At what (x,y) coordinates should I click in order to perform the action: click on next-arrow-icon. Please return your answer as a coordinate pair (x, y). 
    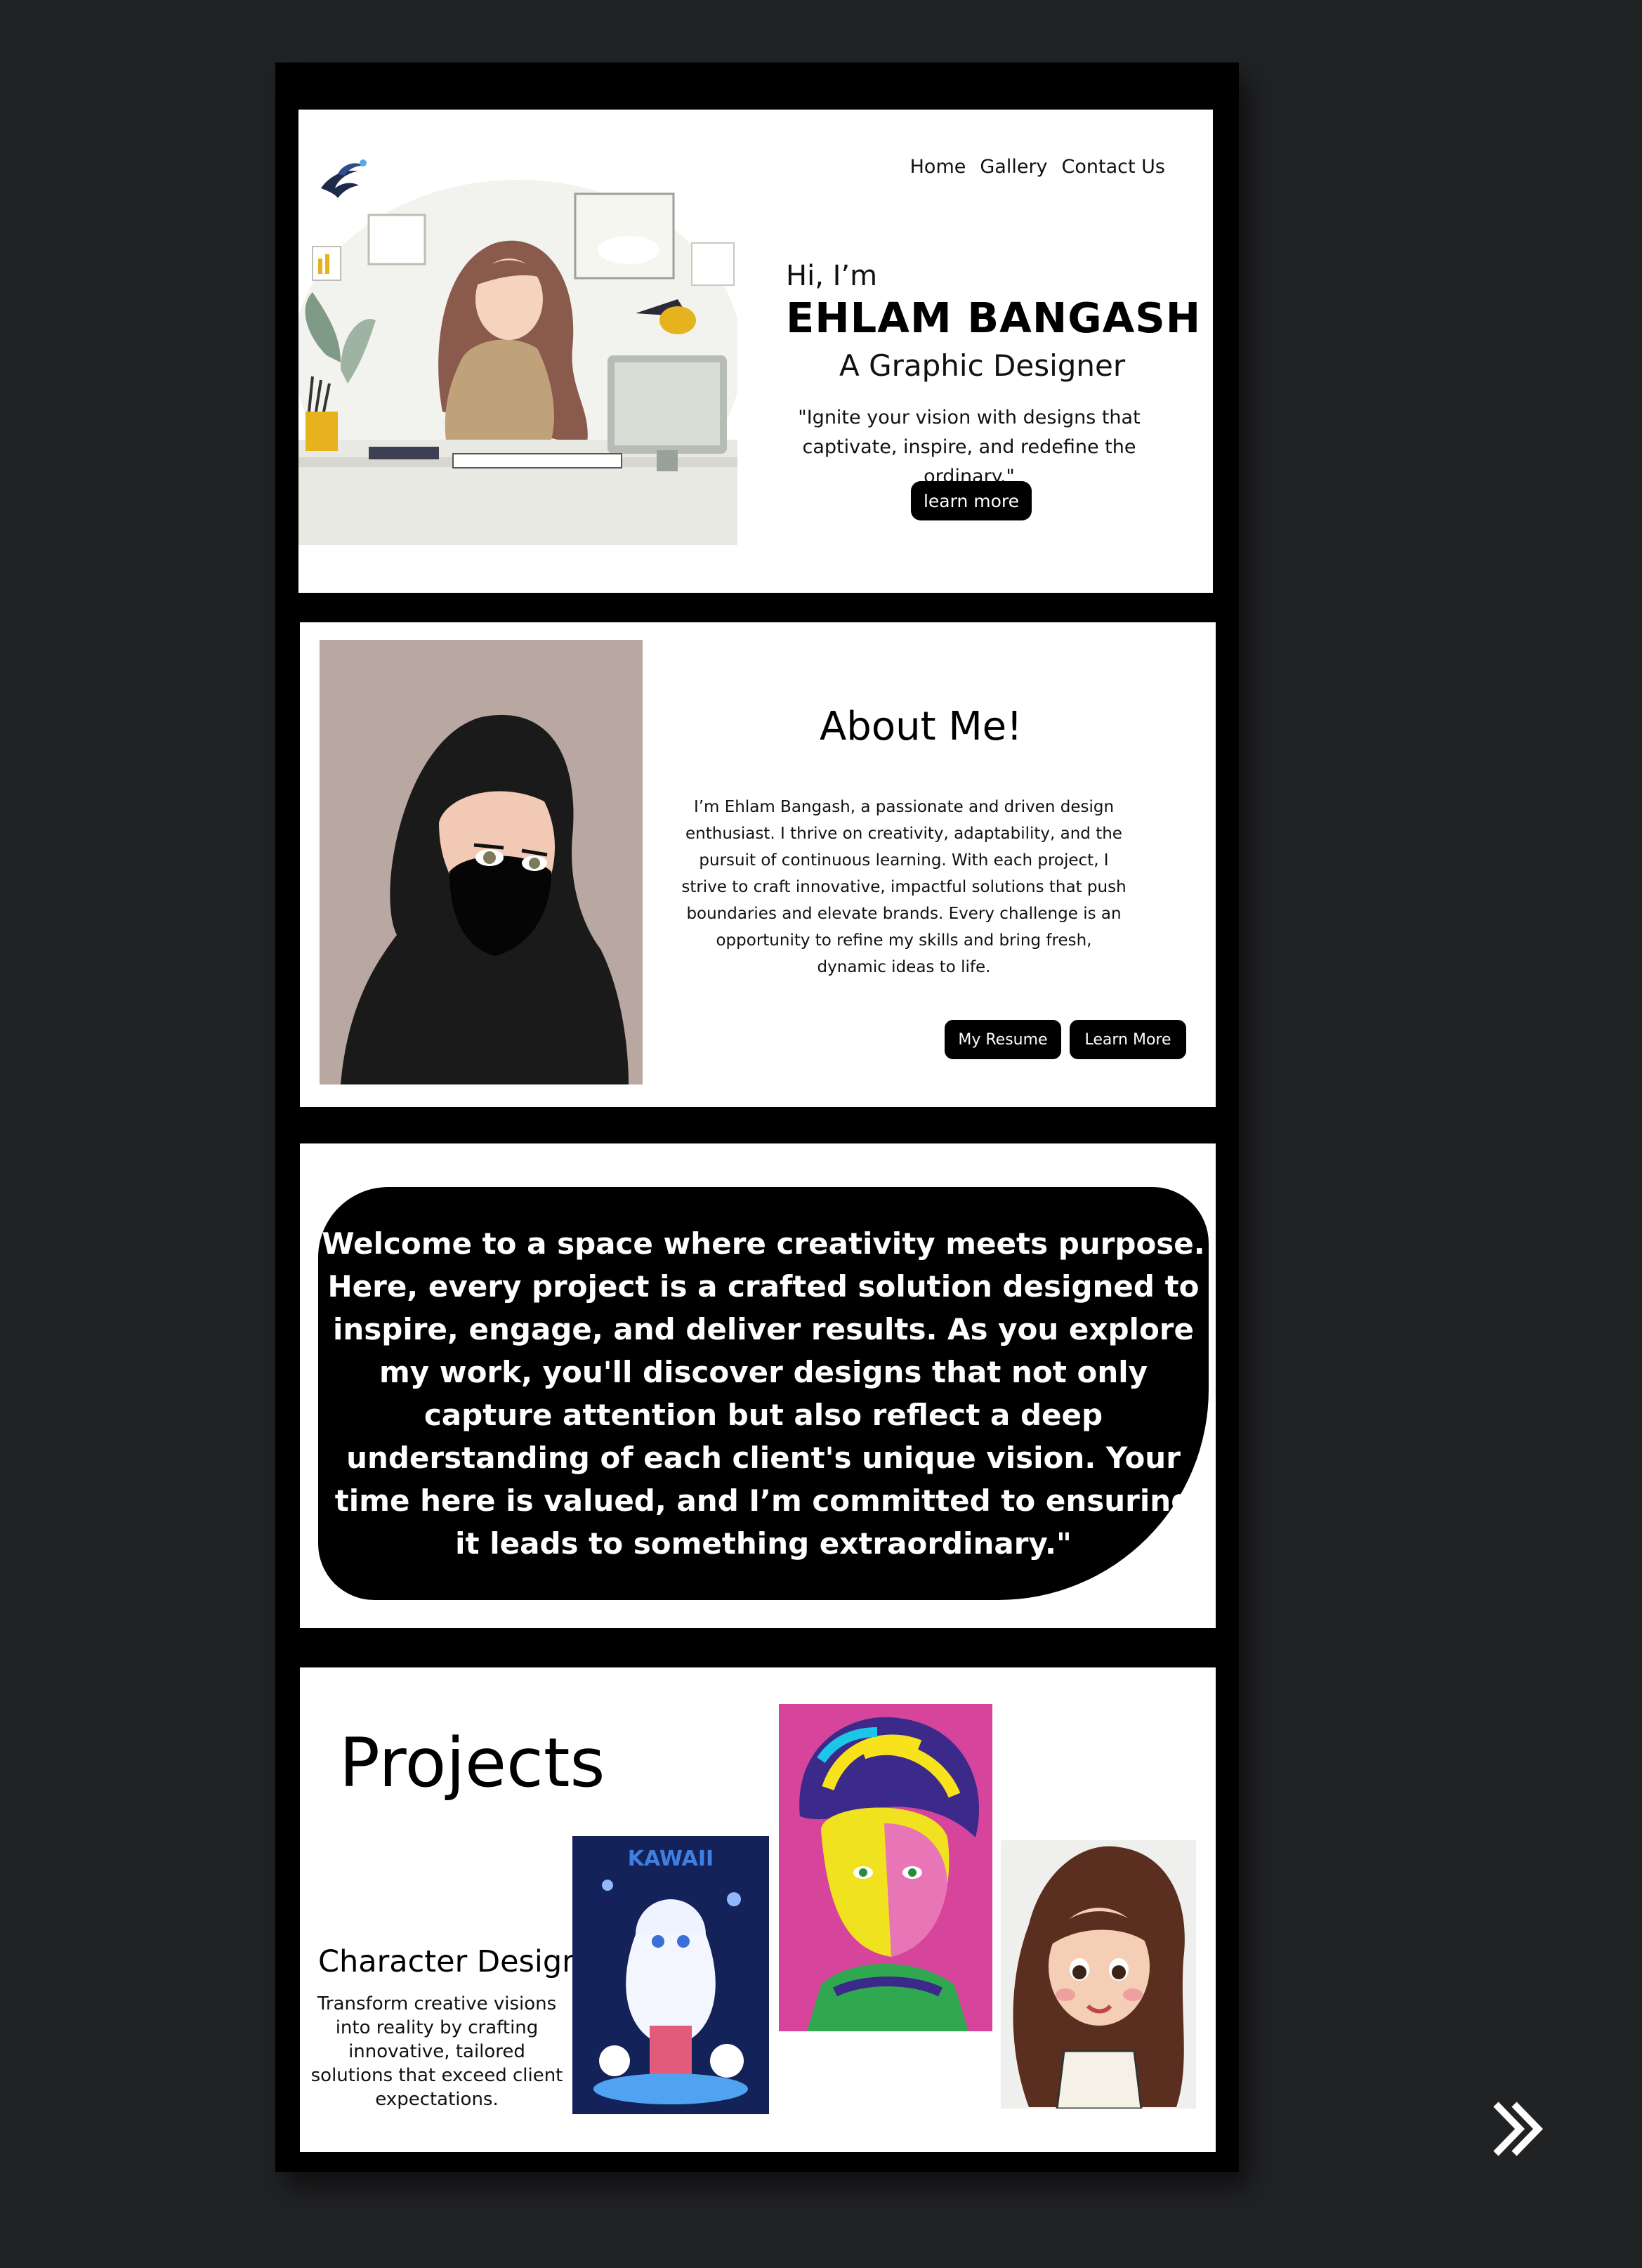
    Looking at the image, I should click on (1521, 2129).